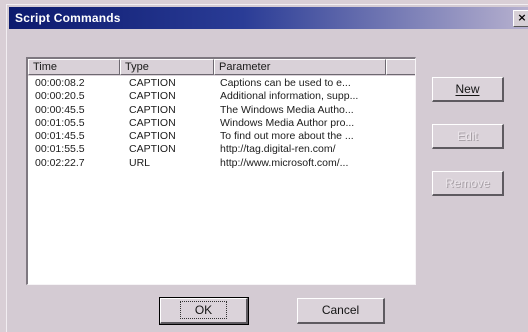  I want to click on ok-button-label: OK, so click(203, 310).